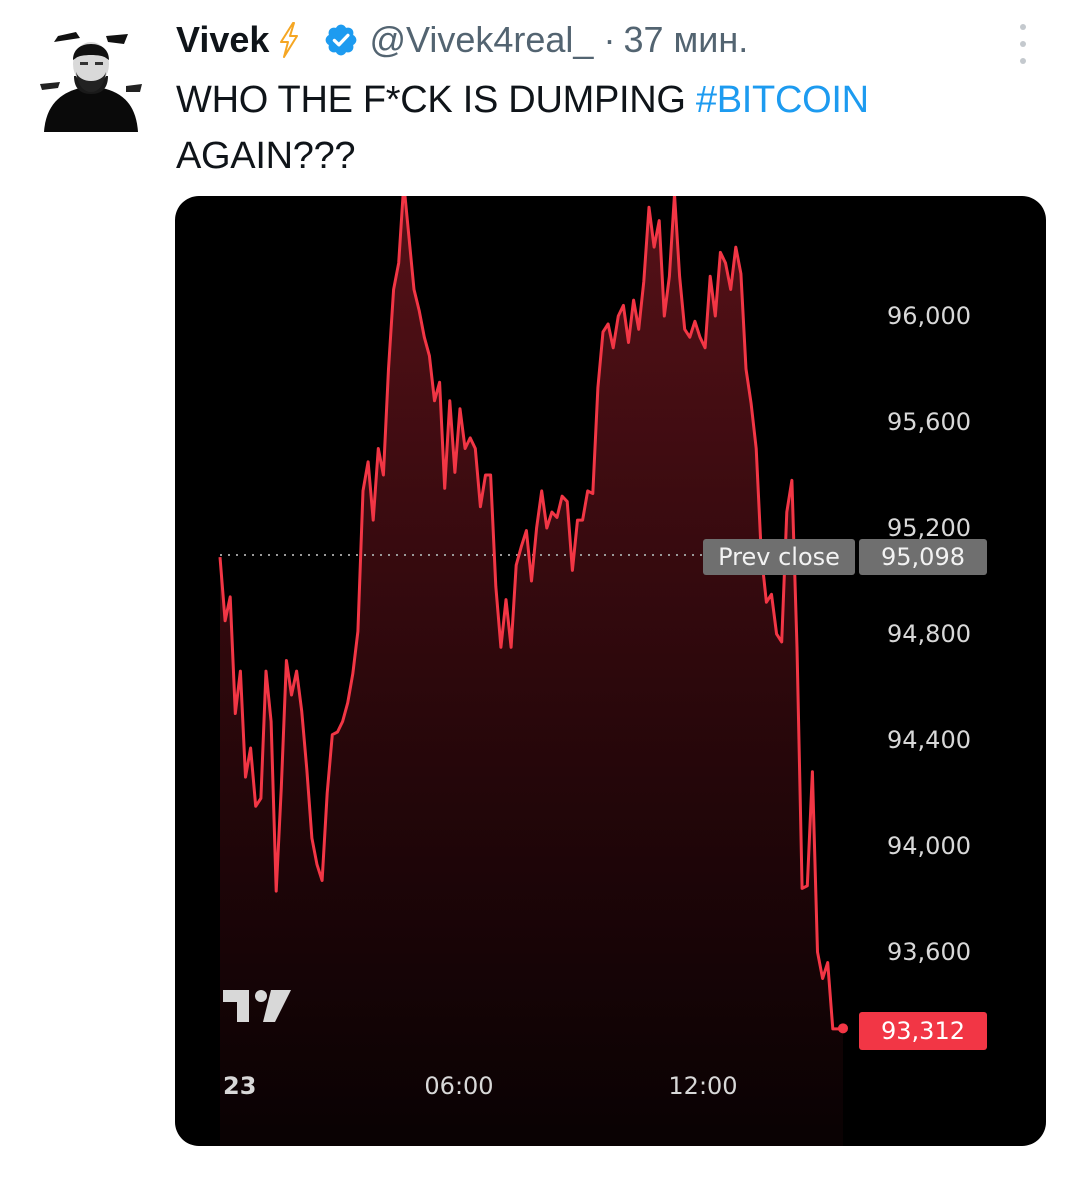 The image size is (1080, 1177). What do you see at coordinates (779, 557) in the screenshot?
I see `prev-close-label: Prev close` at bounding box center [779, 557].